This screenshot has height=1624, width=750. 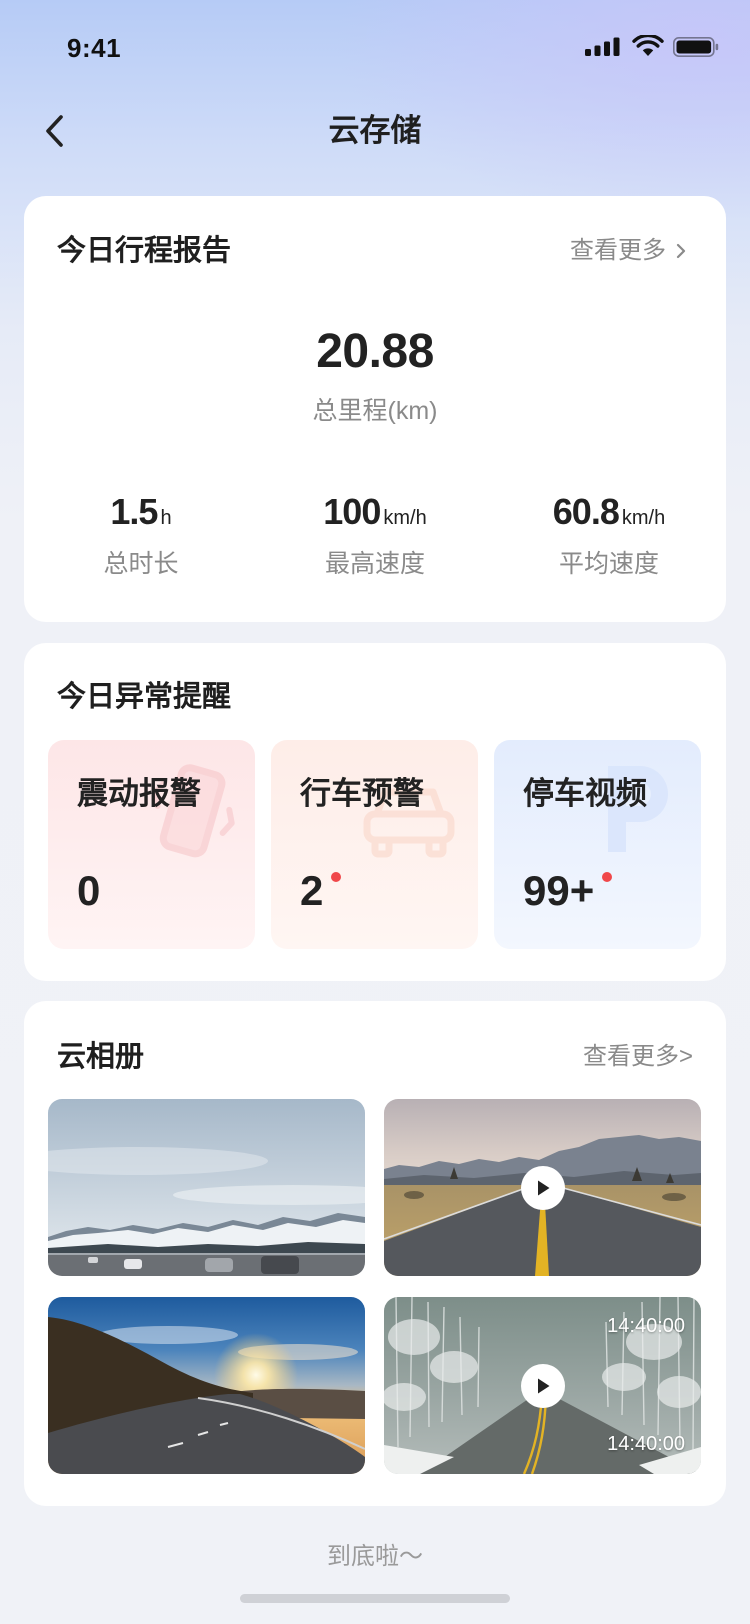 I want to click on stat-max-speed: 100 km/h 最高速度, so click(x=375, y=535).